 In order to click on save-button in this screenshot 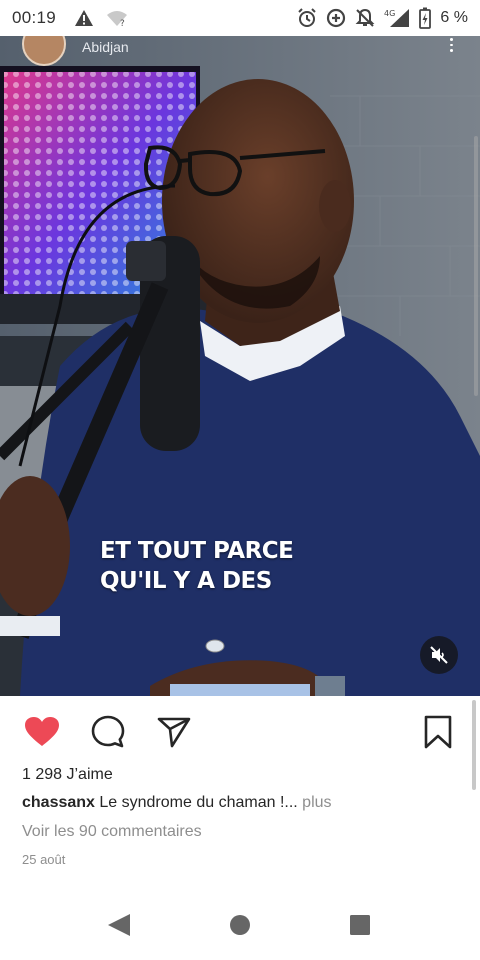, I will do `click(438, 732)`.